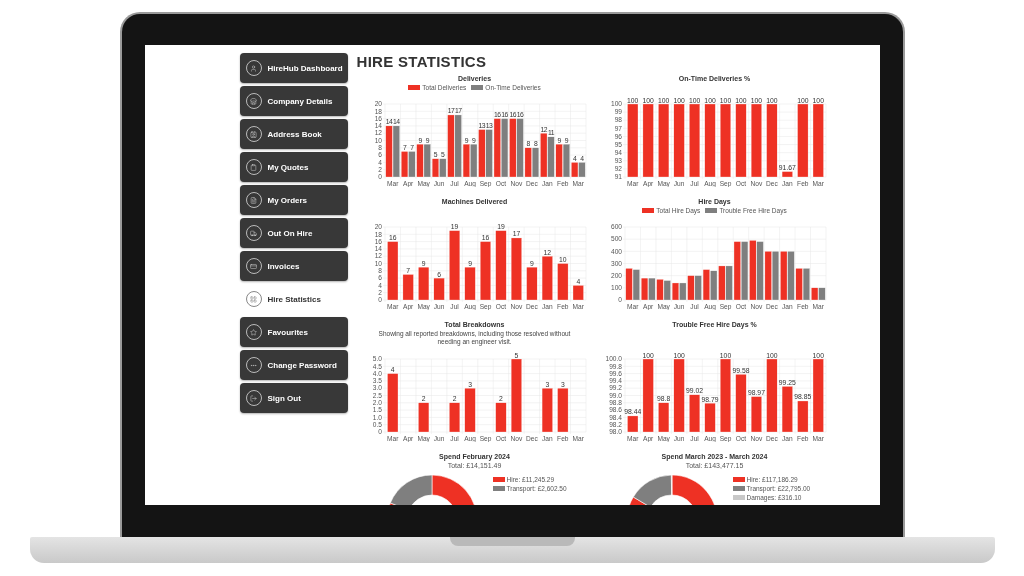 The image size is (1024, 576). What do you see at coordinates (293, 200) in the screenshot?
I see `sidebar-item: My Orders` at bounding box center [293, 200].